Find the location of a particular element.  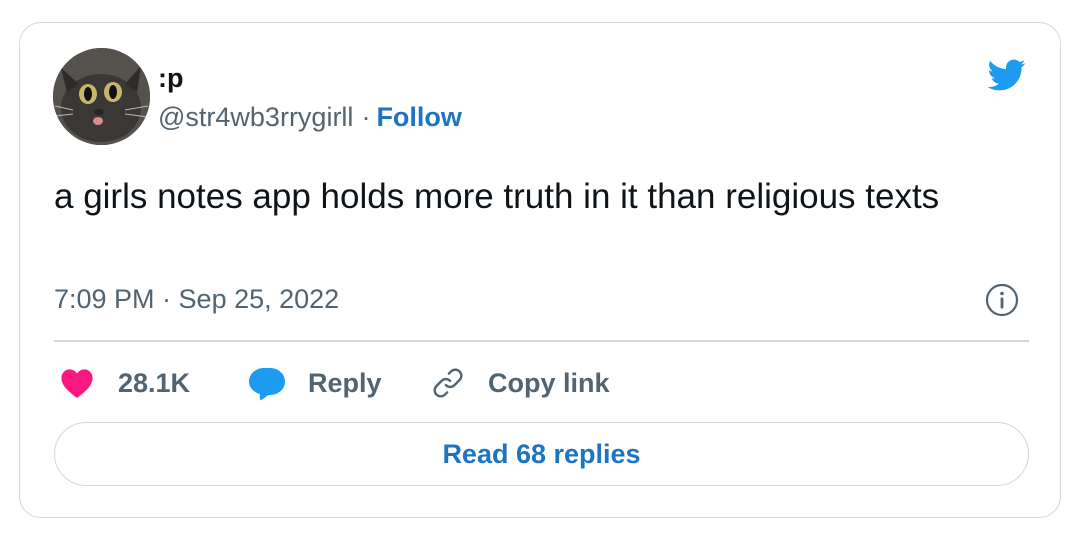

twitter-bird-icon is located at coordinates (1006, 75).